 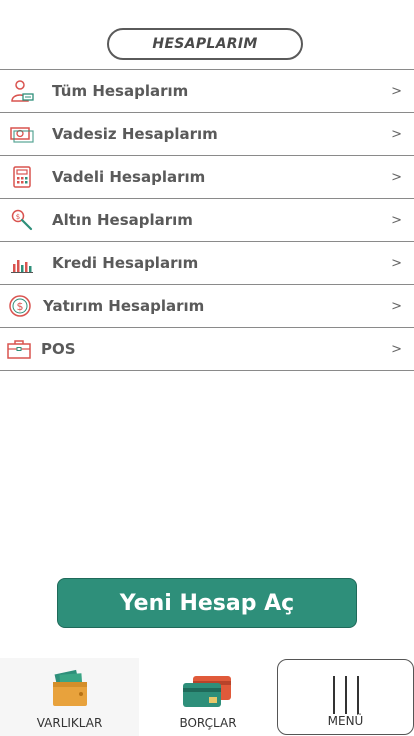 What do you see at coordinates (129, 177) in the screenshot?
I see `menu-item-label: Vadeli Hesaplarım` at bounding box center [129, 177].